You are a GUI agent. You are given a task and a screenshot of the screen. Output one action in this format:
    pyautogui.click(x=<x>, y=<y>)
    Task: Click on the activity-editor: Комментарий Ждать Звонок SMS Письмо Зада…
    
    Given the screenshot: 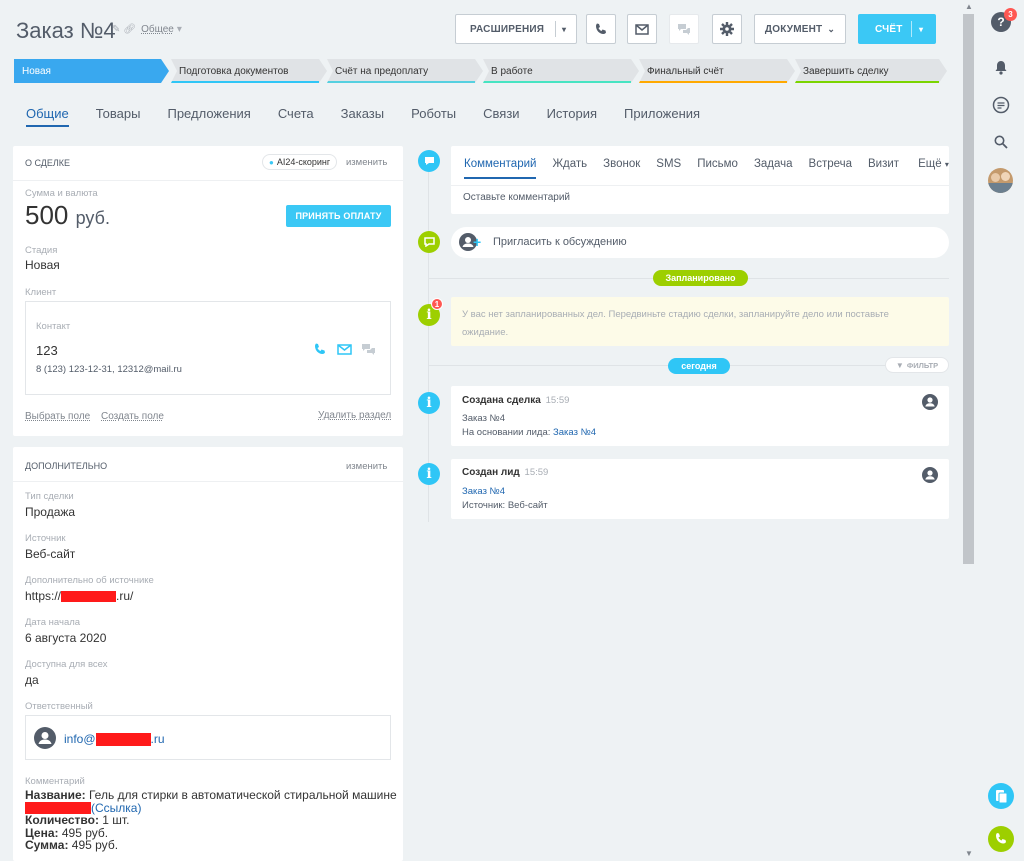 What is the action you would take?
    pyautogui.click(x=700, y=180)
    